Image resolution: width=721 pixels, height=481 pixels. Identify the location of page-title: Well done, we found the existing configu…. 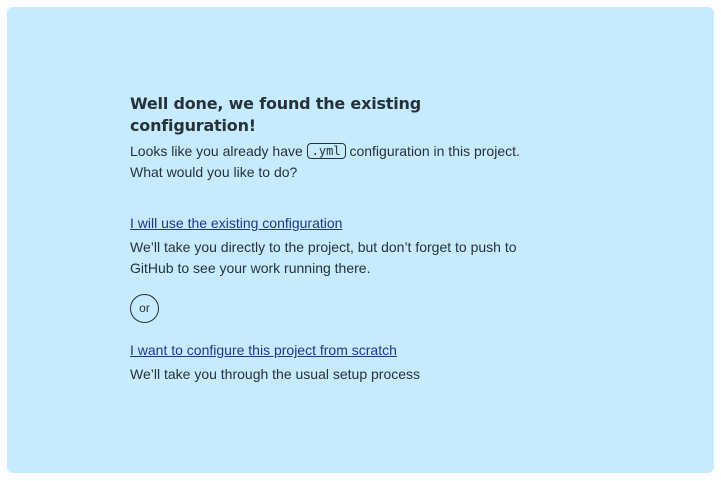
(275, 114).